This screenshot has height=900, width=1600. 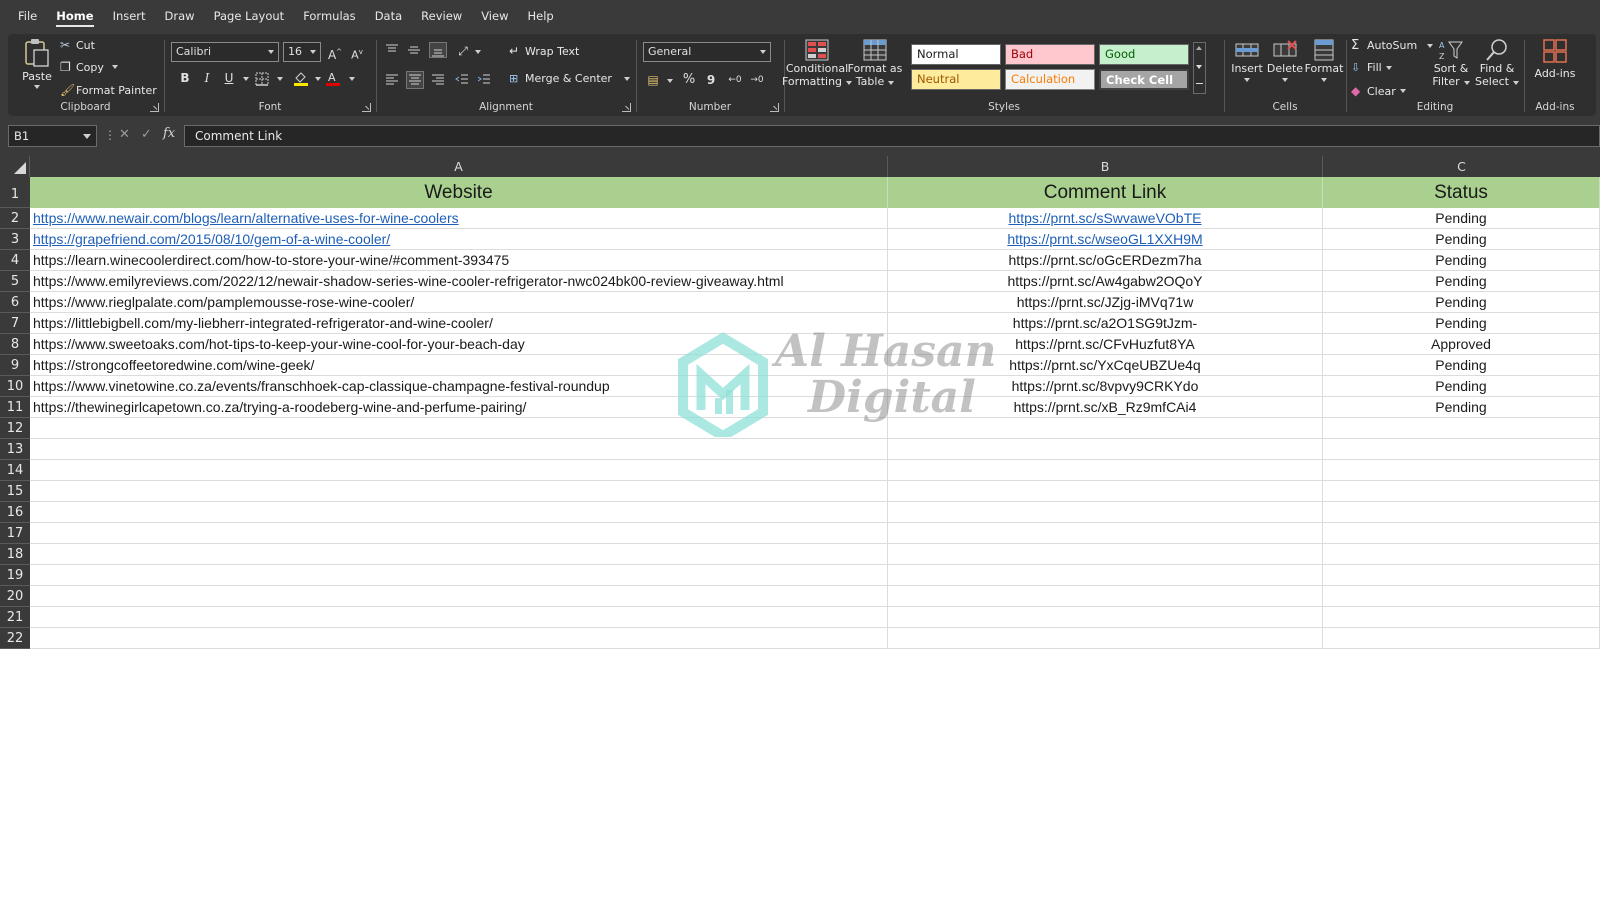 I want to click on header-cell: Website, so click(x=459, y=192).